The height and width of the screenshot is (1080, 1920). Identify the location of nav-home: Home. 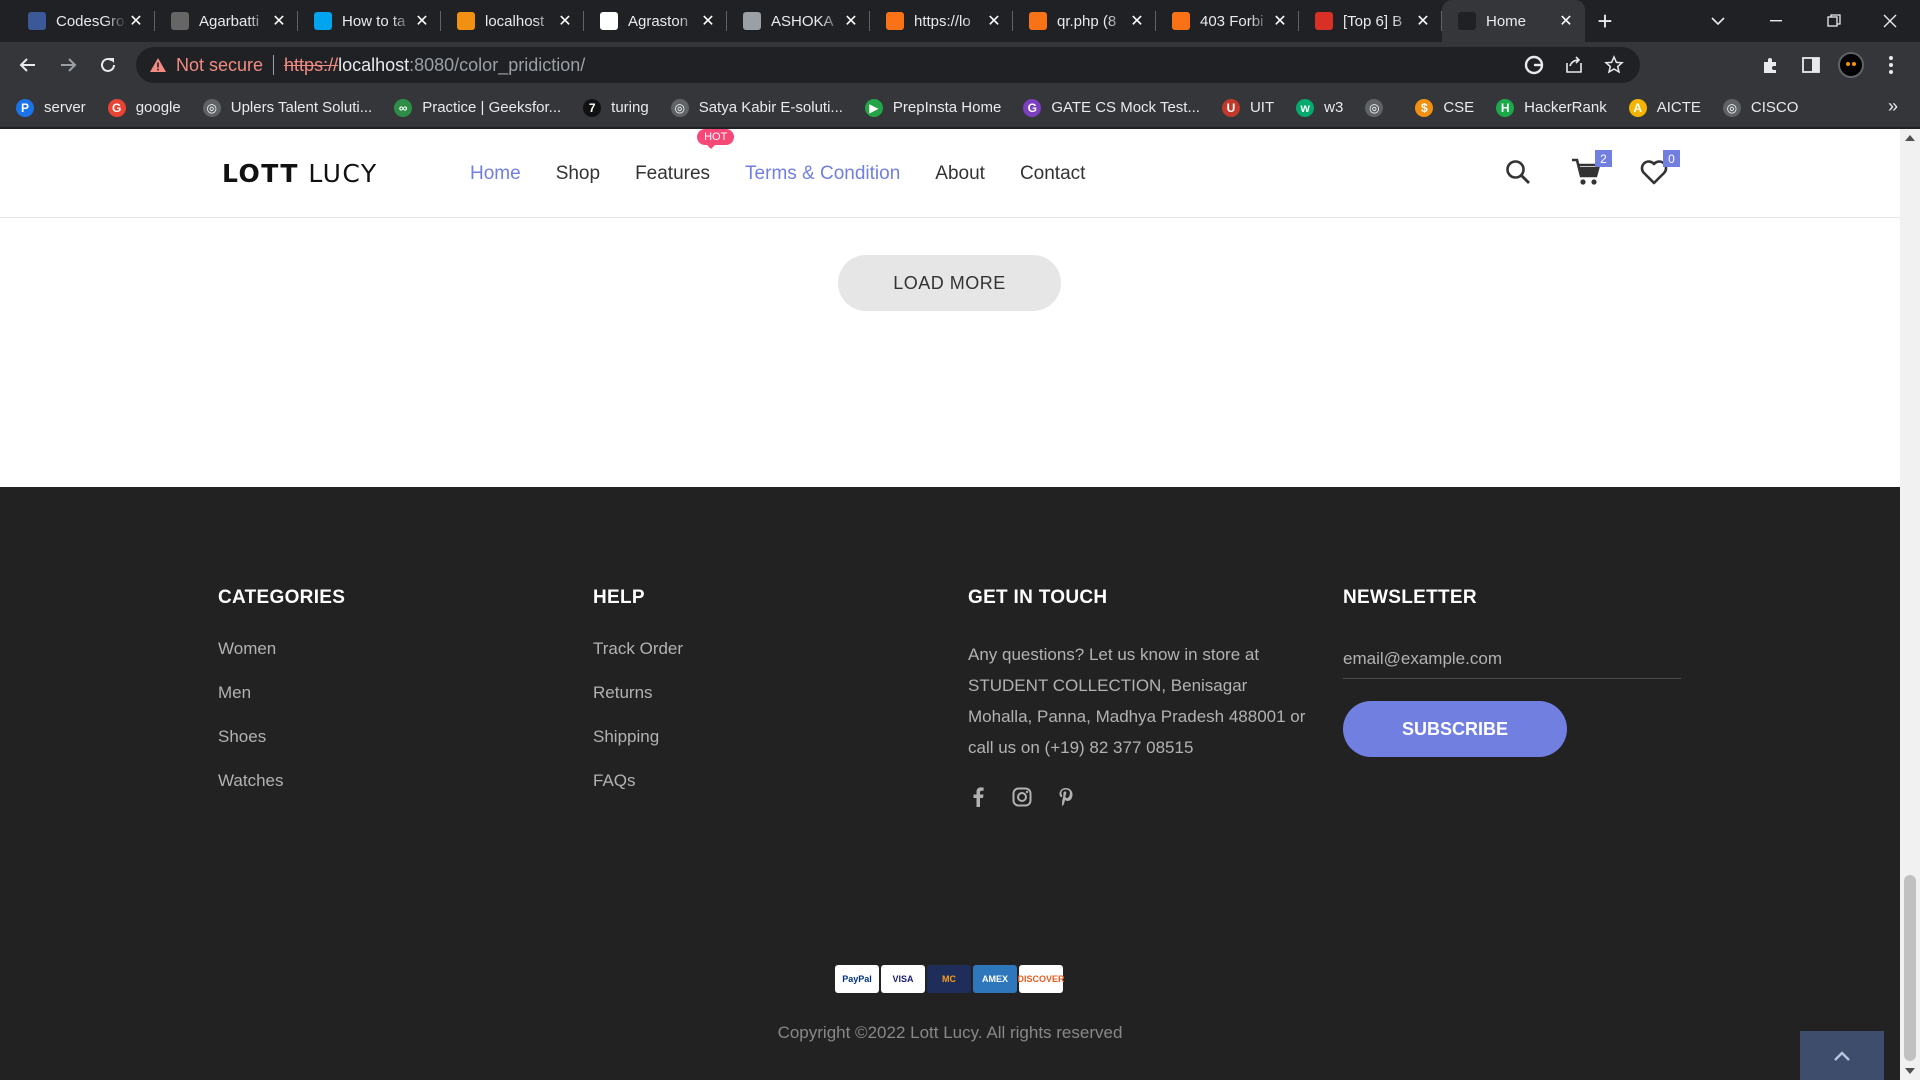
(495, 174).